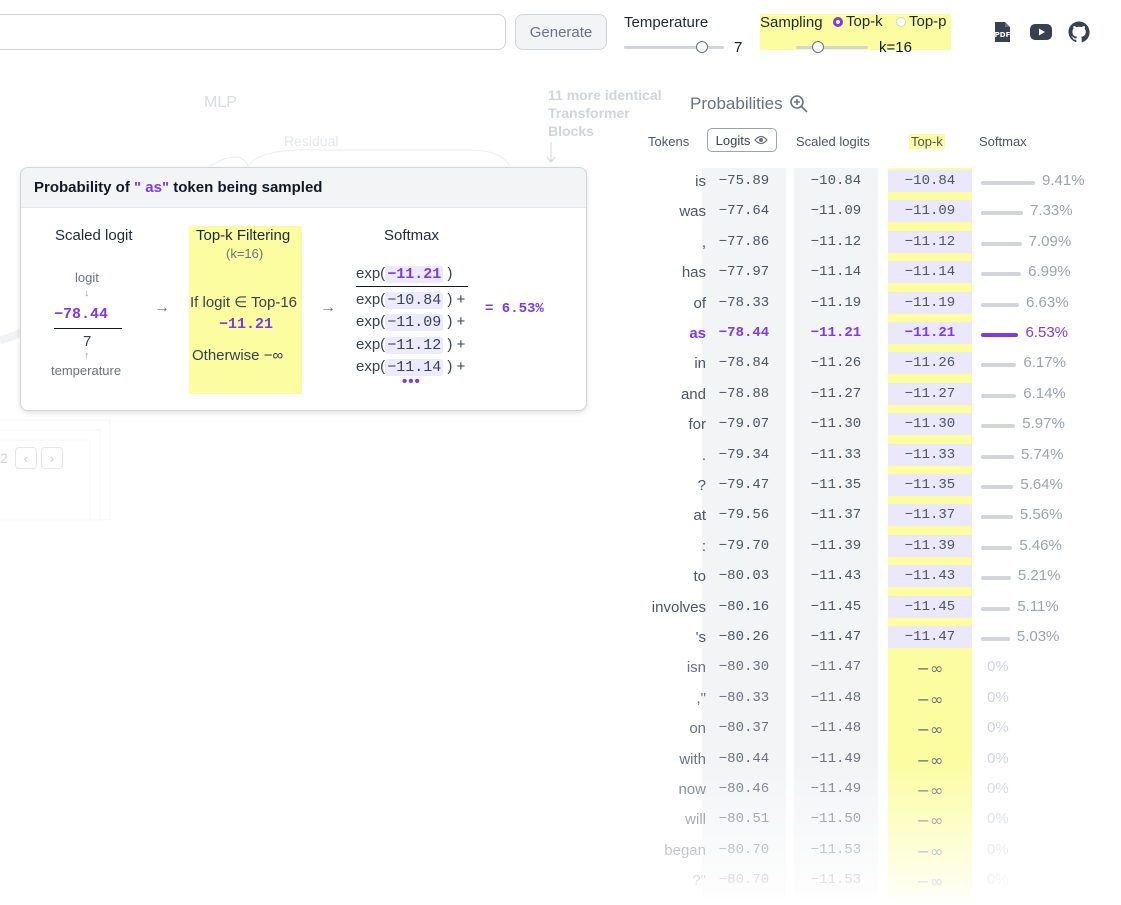  Describe the element at coordinates (744, 424) in the screenshot. I see `logit-cell: −79.07` at that location.